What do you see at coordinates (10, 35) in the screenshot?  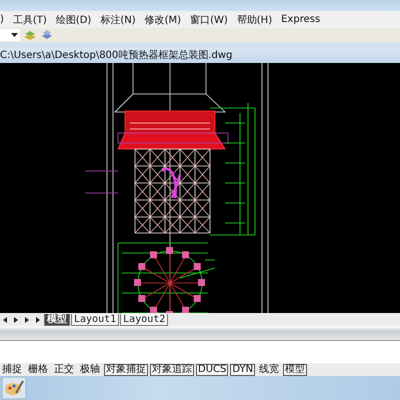 I see `layer-dropdown` at bounding box center [10, 35].